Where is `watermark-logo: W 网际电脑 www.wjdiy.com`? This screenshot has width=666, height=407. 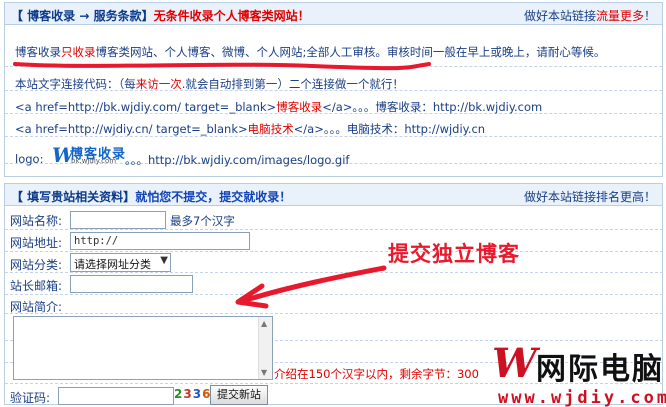
watermark-logo: W 网际电脑 www.wjdiy.com is located at coordinates (579, 373).